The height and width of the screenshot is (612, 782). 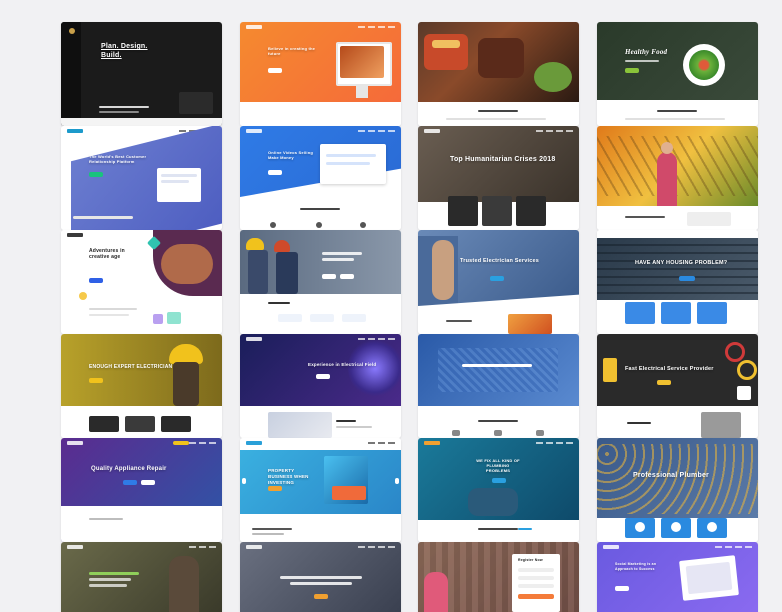 I want to click on thumbnail-title: Quality Appliance Repair, so click(x=129, y=469).